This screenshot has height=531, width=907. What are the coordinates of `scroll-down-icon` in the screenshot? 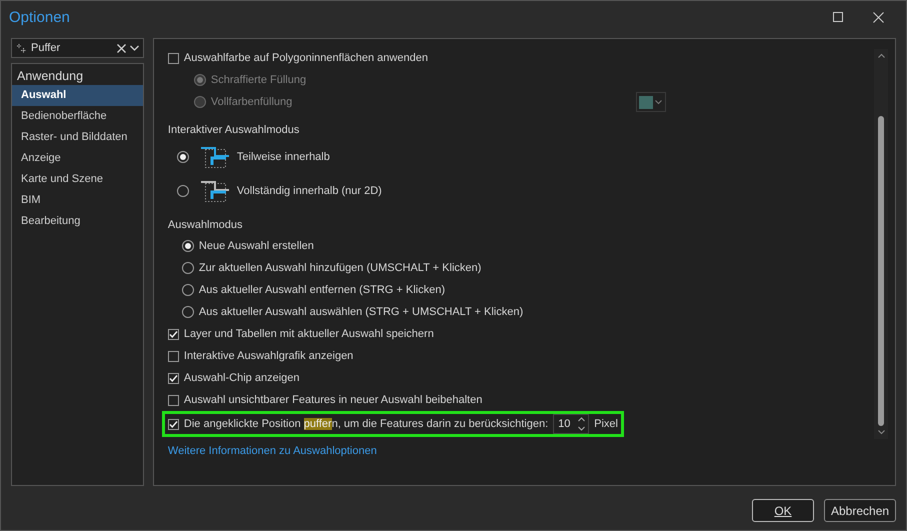 It's located at (881, 432).